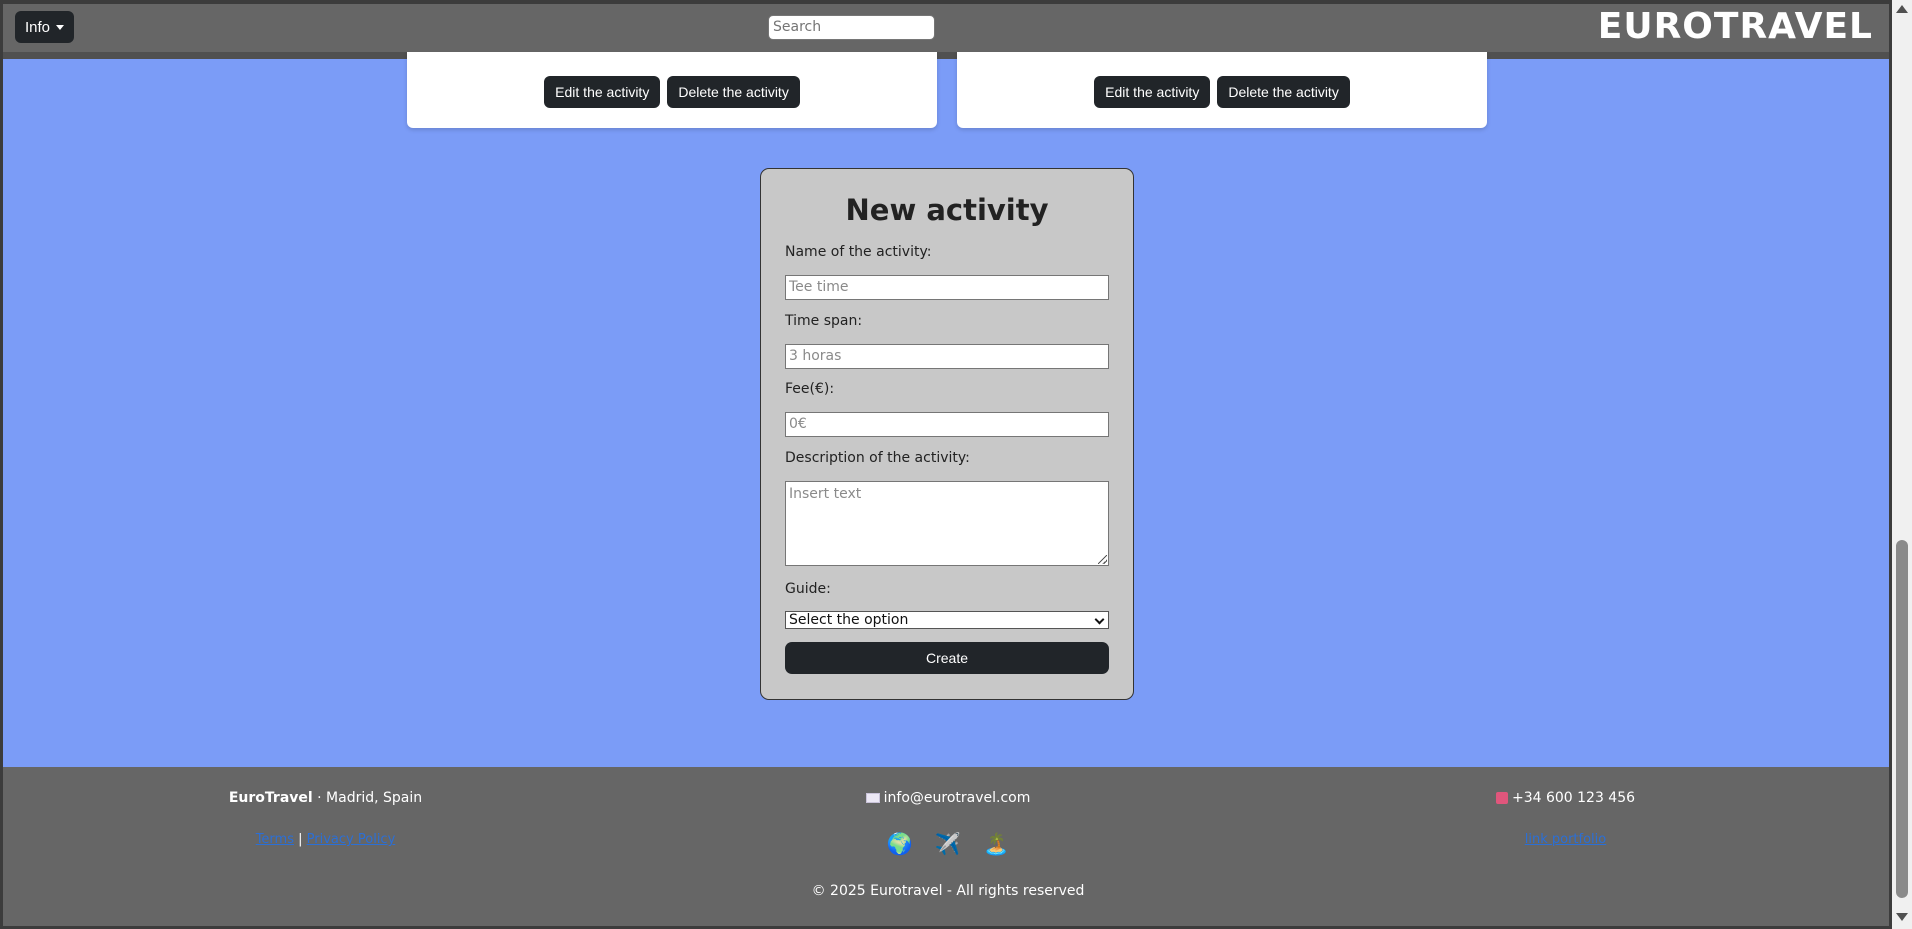  I want to click on footer-right: +34 600 123 456 link portfolio, so click(1565, 817).